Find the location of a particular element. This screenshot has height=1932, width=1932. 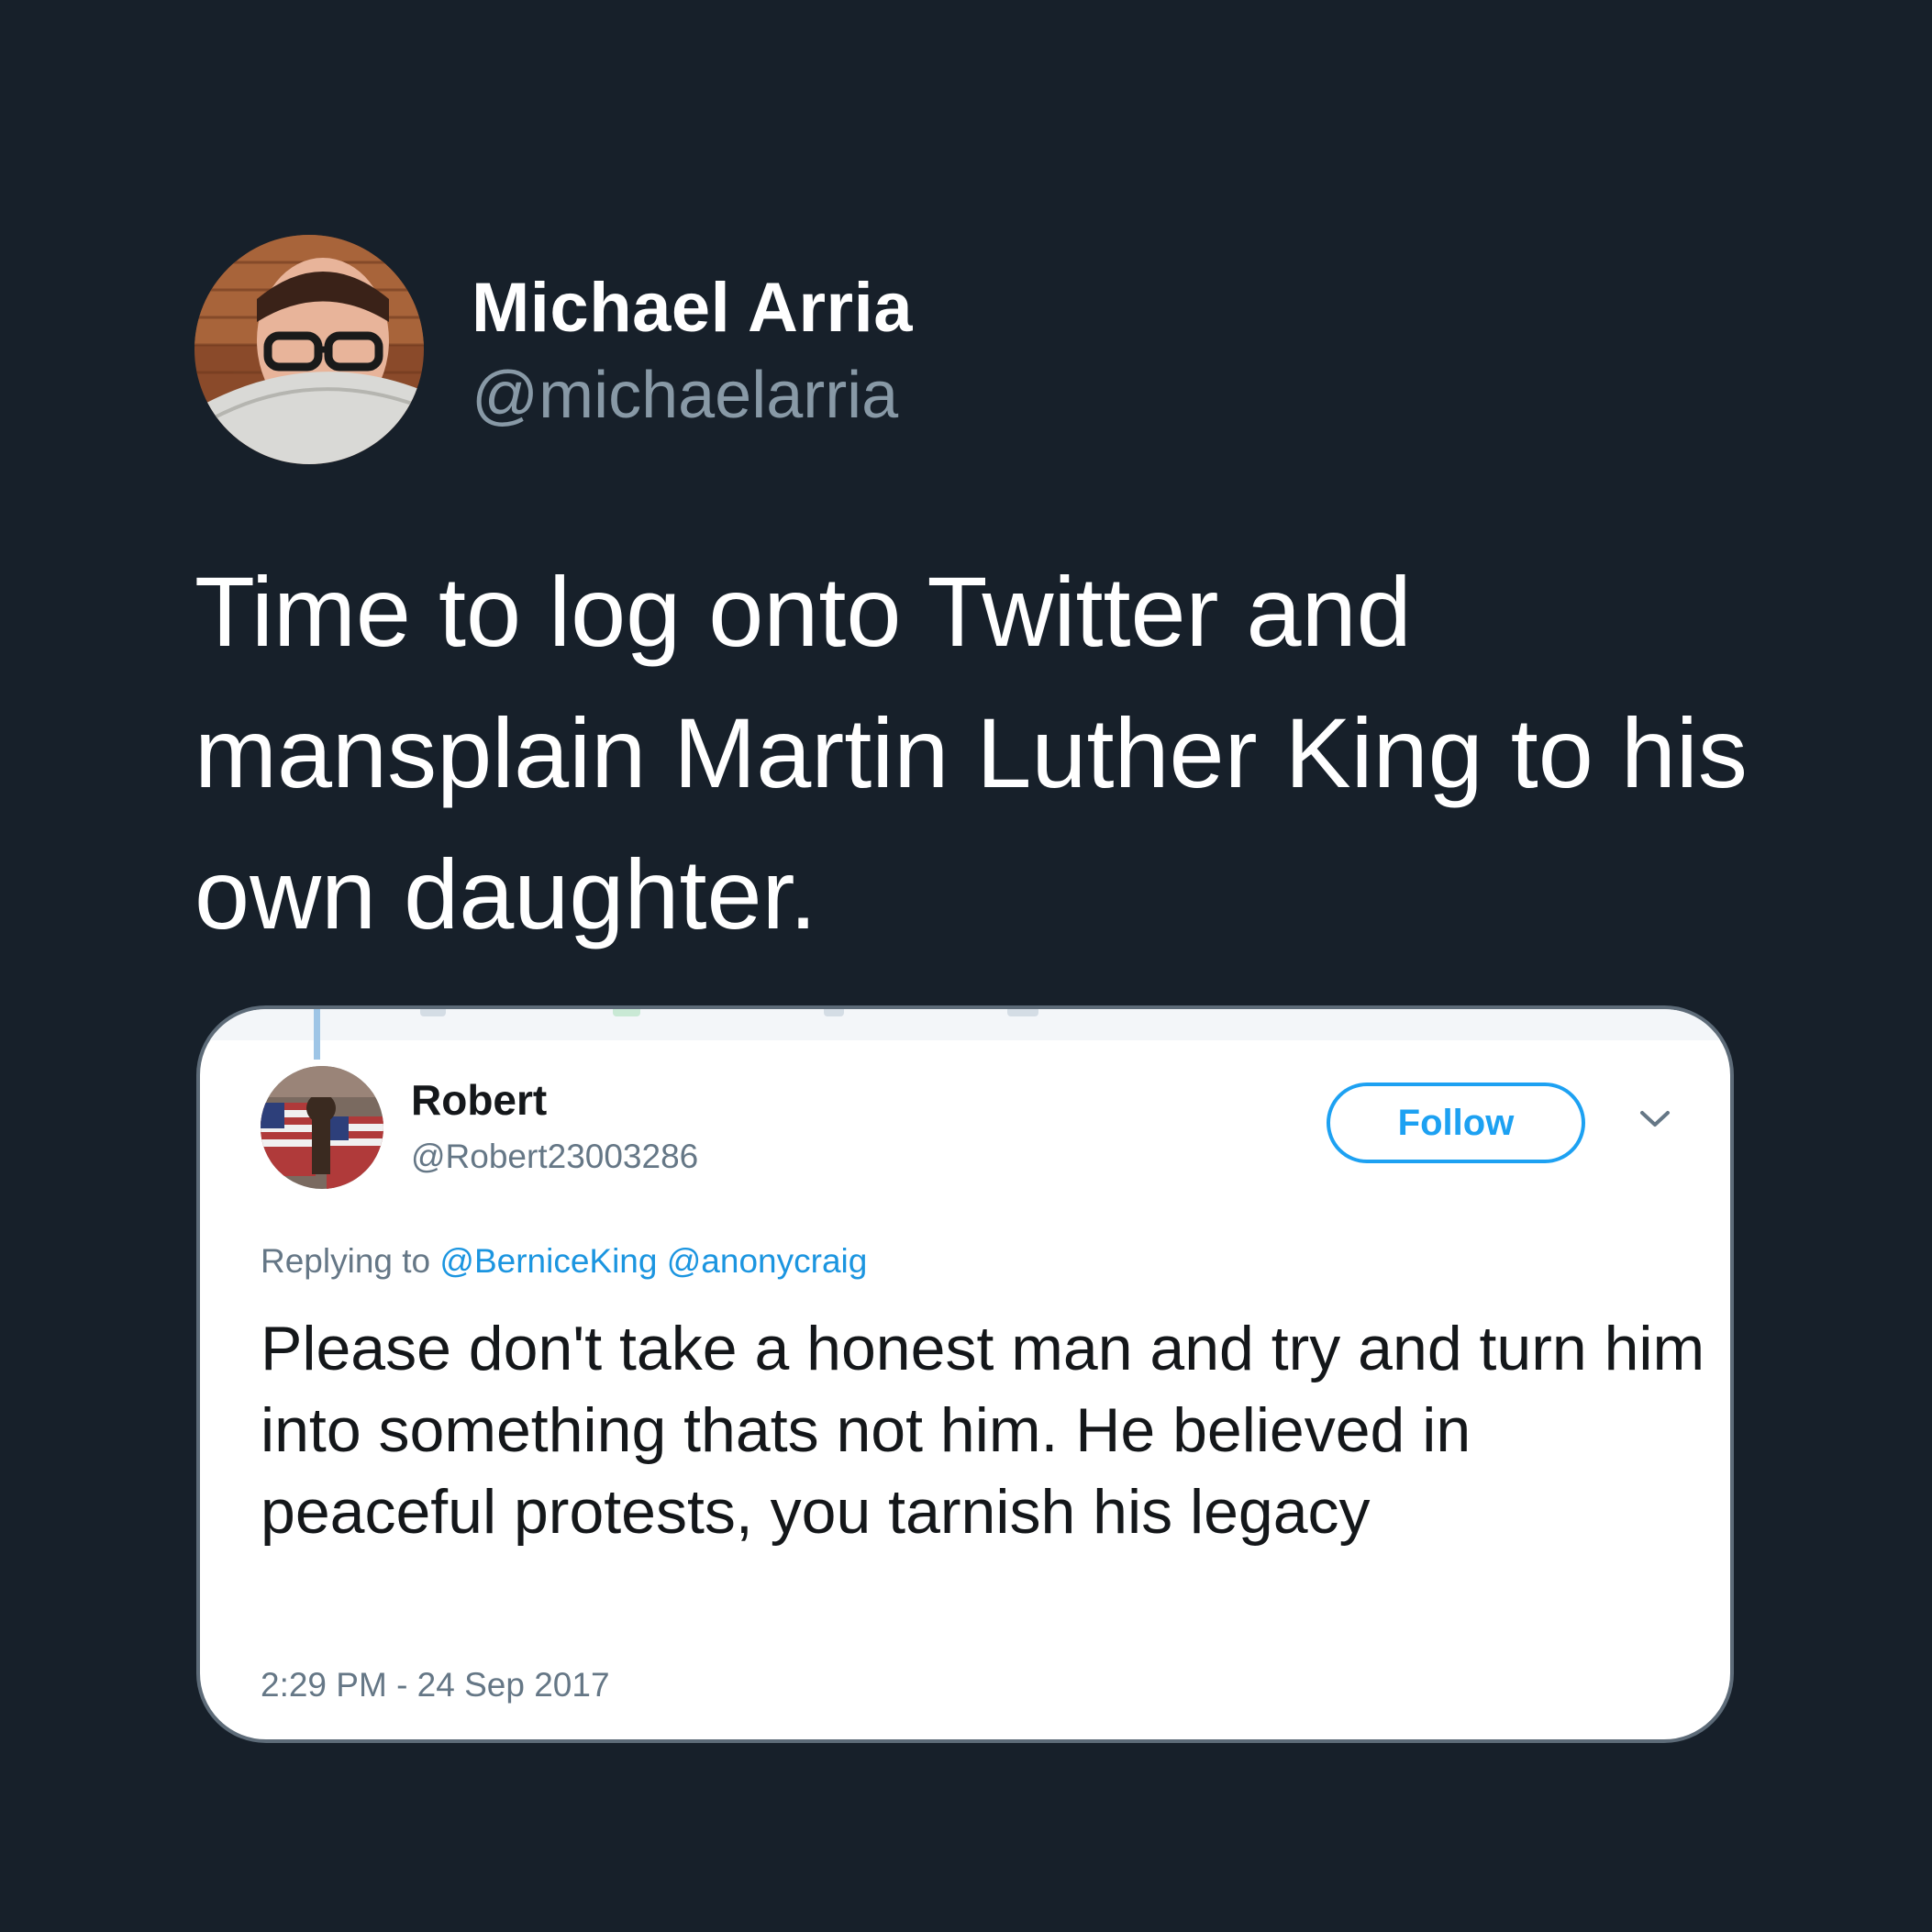

reply-author-avatar is located at coordinates (322, 1127).